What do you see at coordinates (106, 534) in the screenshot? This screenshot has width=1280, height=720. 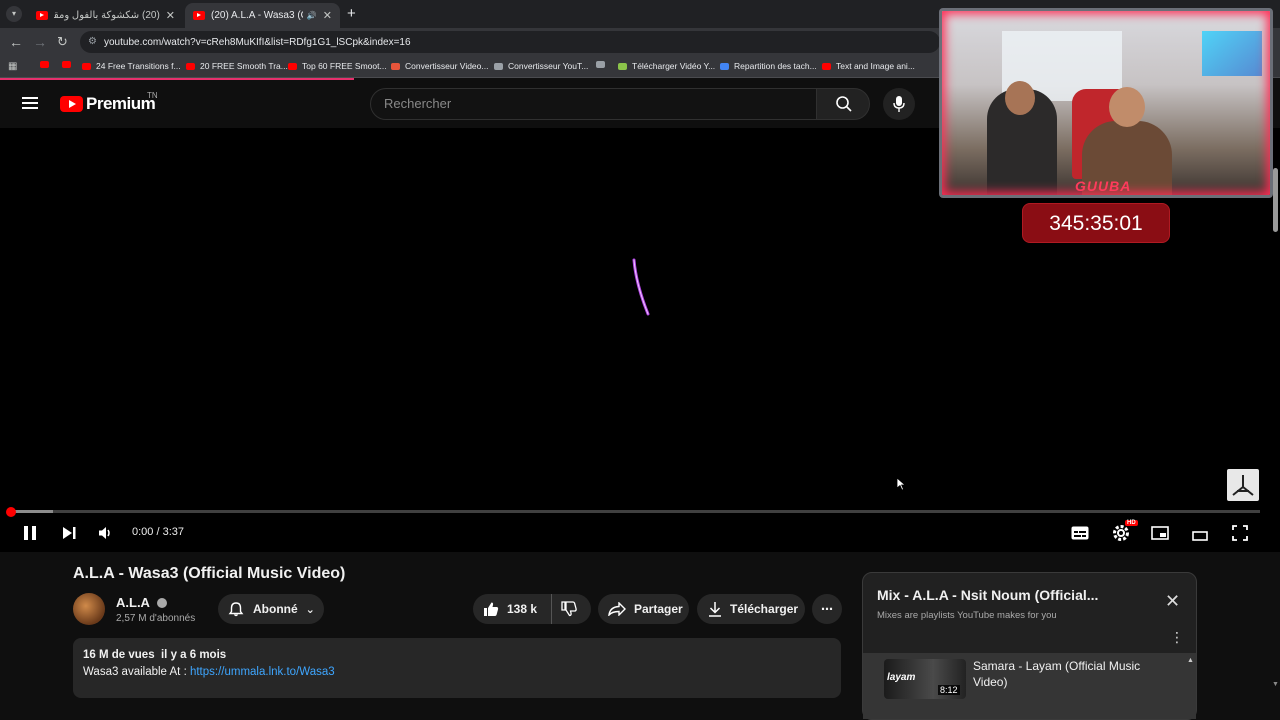 I see `volume-button` at bounding box center [106, 534].